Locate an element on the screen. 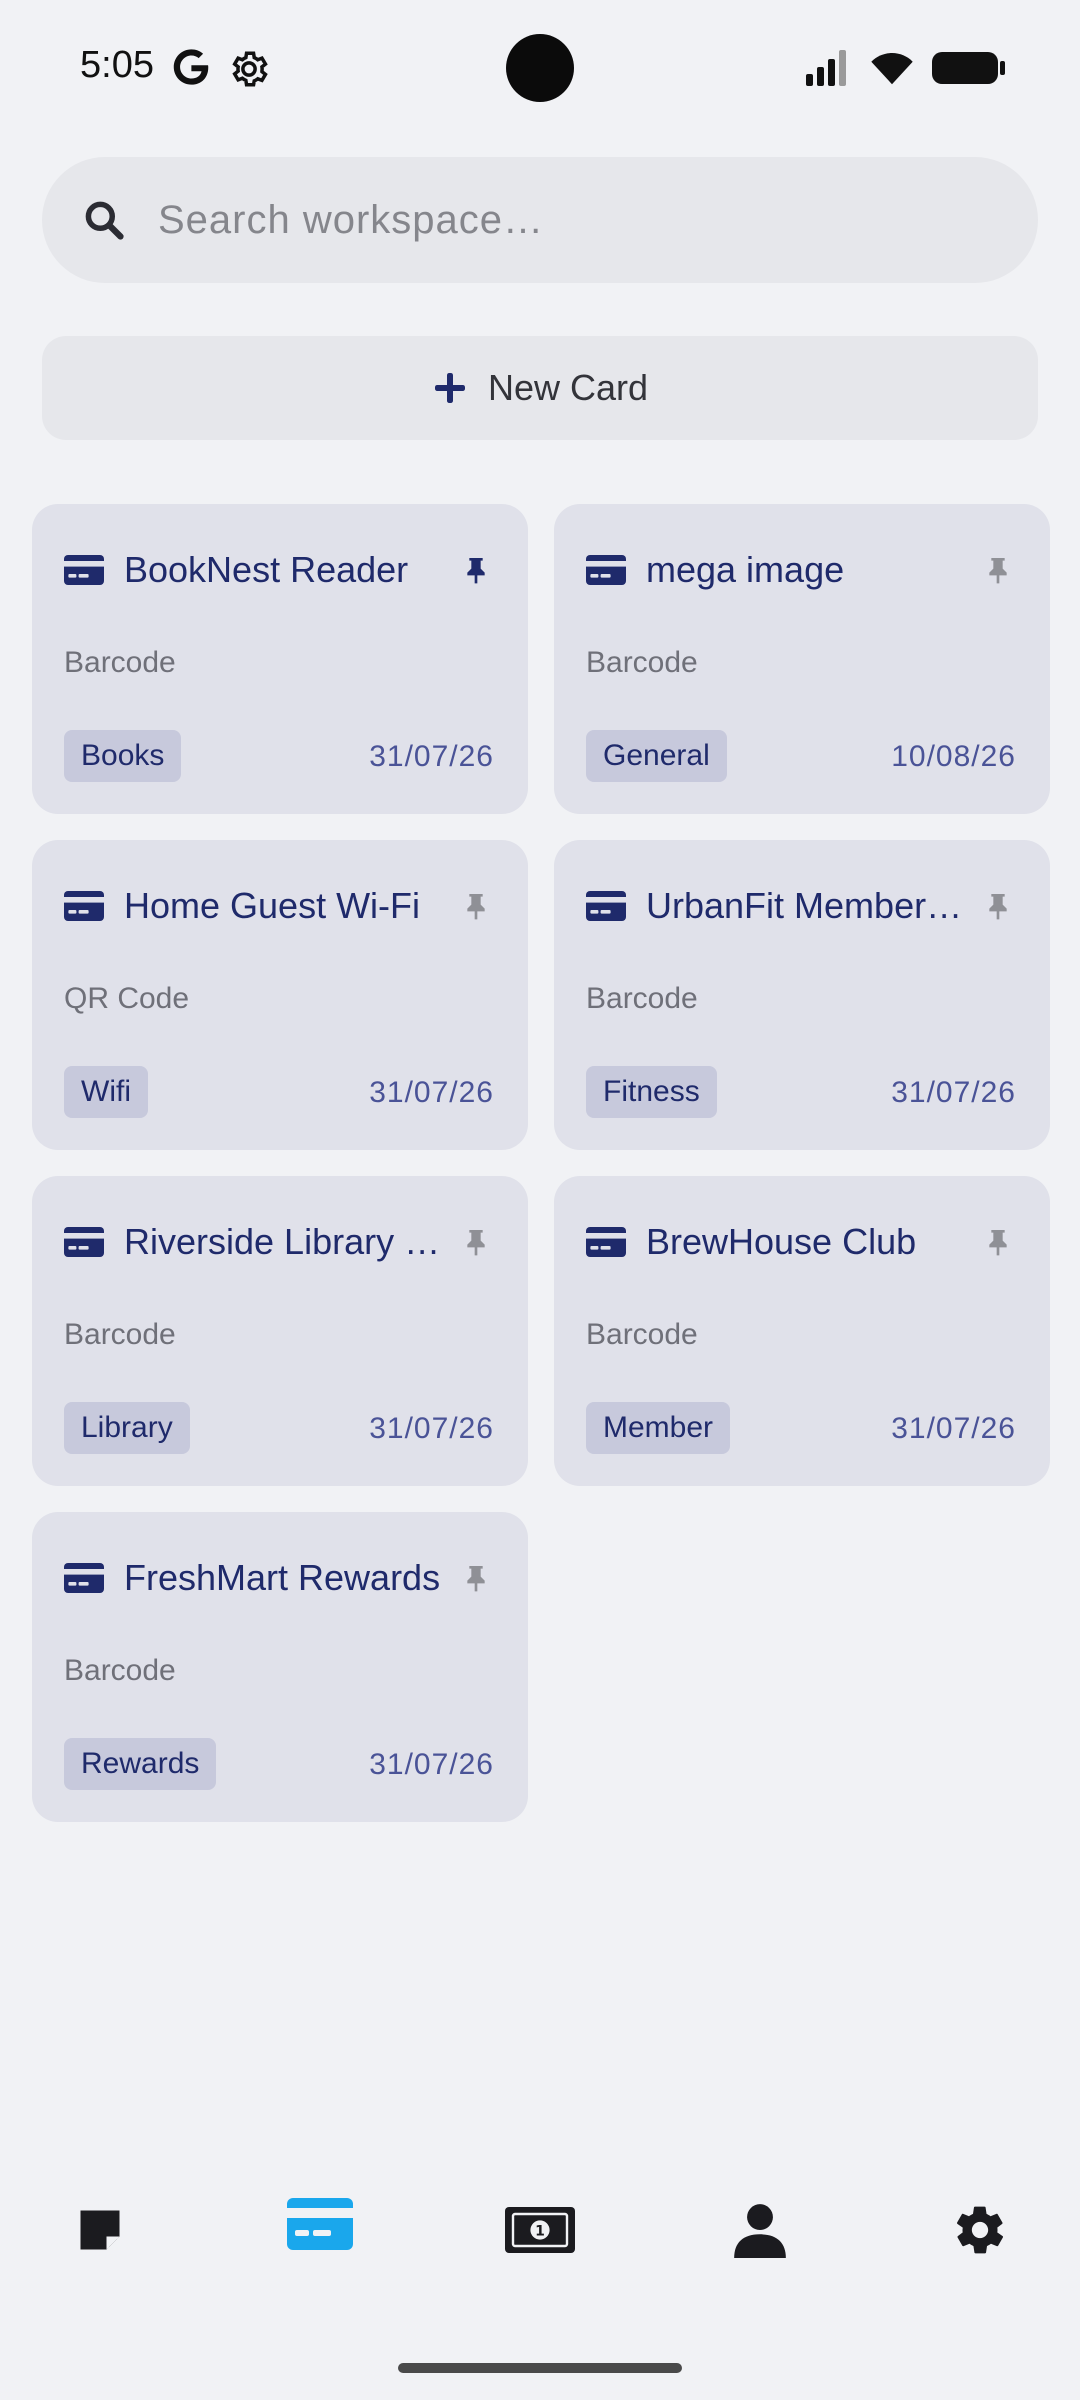  search-icon is located at coordinates (104, 220).